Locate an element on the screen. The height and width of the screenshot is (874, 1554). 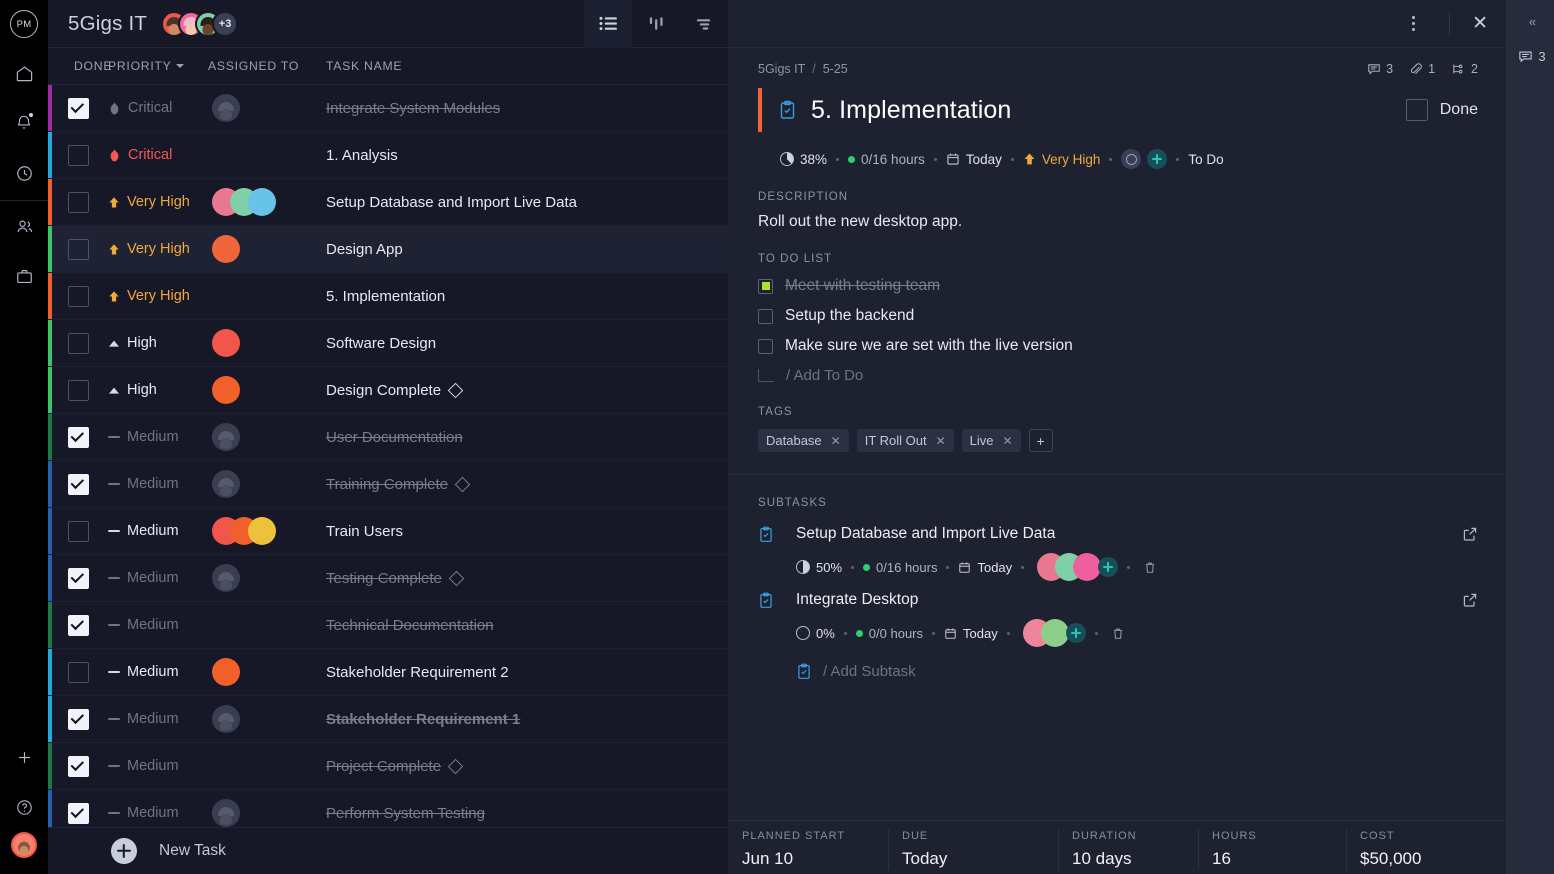
subtask-header: Setup Database and Import Live Data is located at coordinates (1118, 534).